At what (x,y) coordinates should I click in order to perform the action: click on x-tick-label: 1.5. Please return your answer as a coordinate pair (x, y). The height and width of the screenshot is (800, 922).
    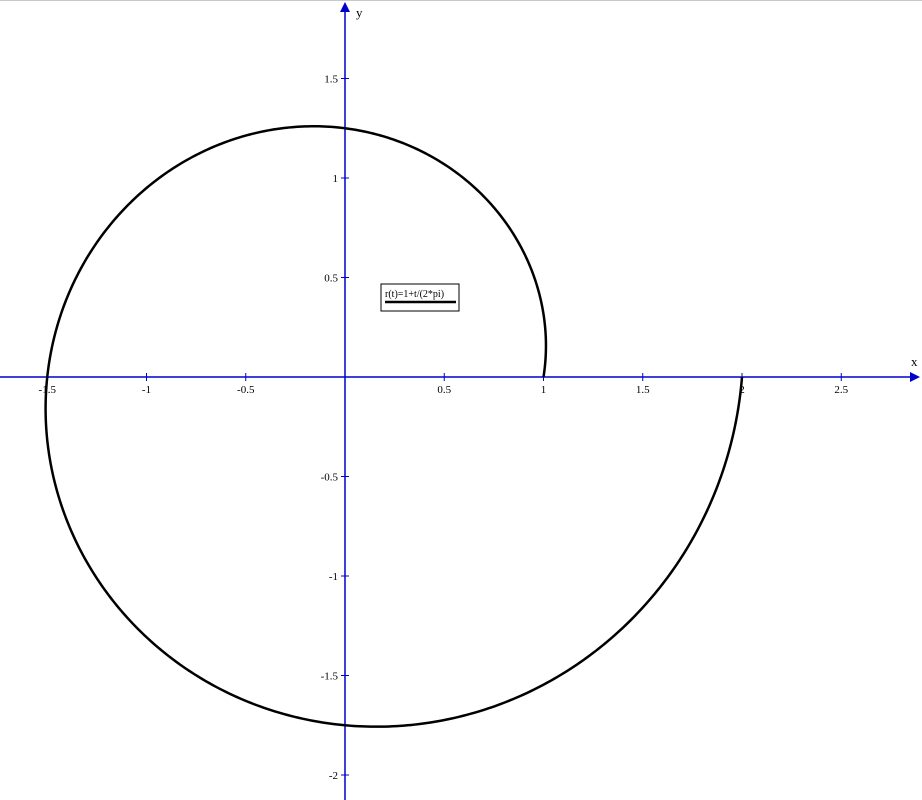
    Looking at the image, I should click on (643, 390).